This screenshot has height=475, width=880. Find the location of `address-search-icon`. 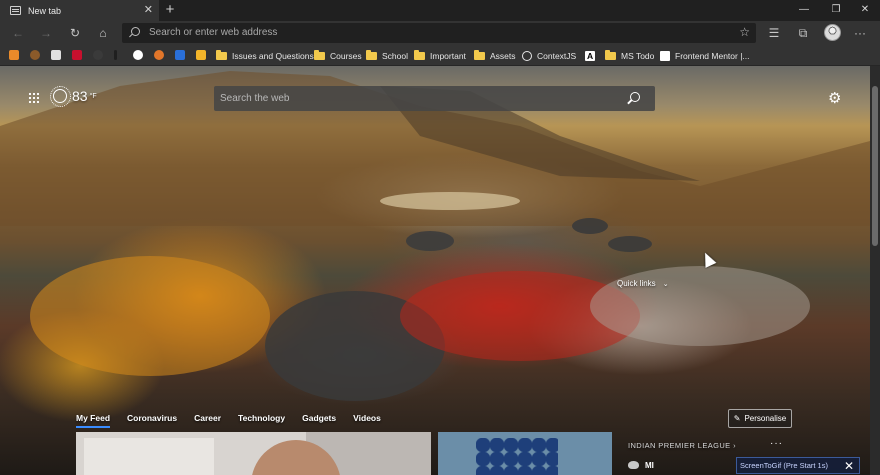

address-search-icon is located at coordinates (135, 31).